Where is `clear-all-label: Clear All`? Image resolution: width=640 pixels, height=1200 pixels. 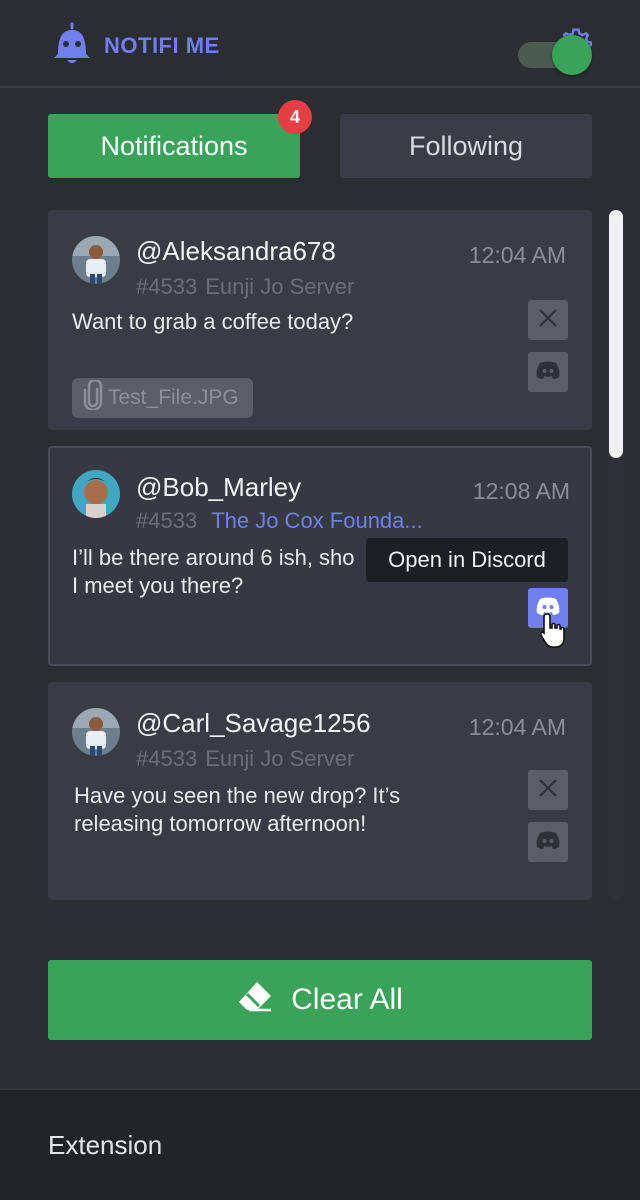 clear-all-label: Clear All is located at coordinates (347, 999).